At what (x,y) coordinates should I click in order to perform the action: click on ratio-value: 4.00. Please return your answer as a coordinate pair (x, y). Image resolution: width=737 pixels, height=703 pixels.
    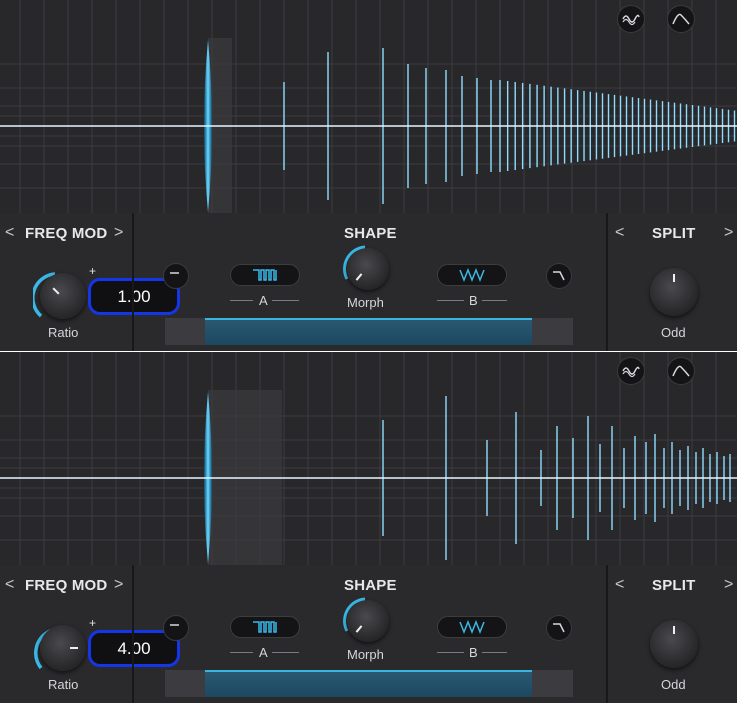
    Looking at the image, I should click on (134, 648).